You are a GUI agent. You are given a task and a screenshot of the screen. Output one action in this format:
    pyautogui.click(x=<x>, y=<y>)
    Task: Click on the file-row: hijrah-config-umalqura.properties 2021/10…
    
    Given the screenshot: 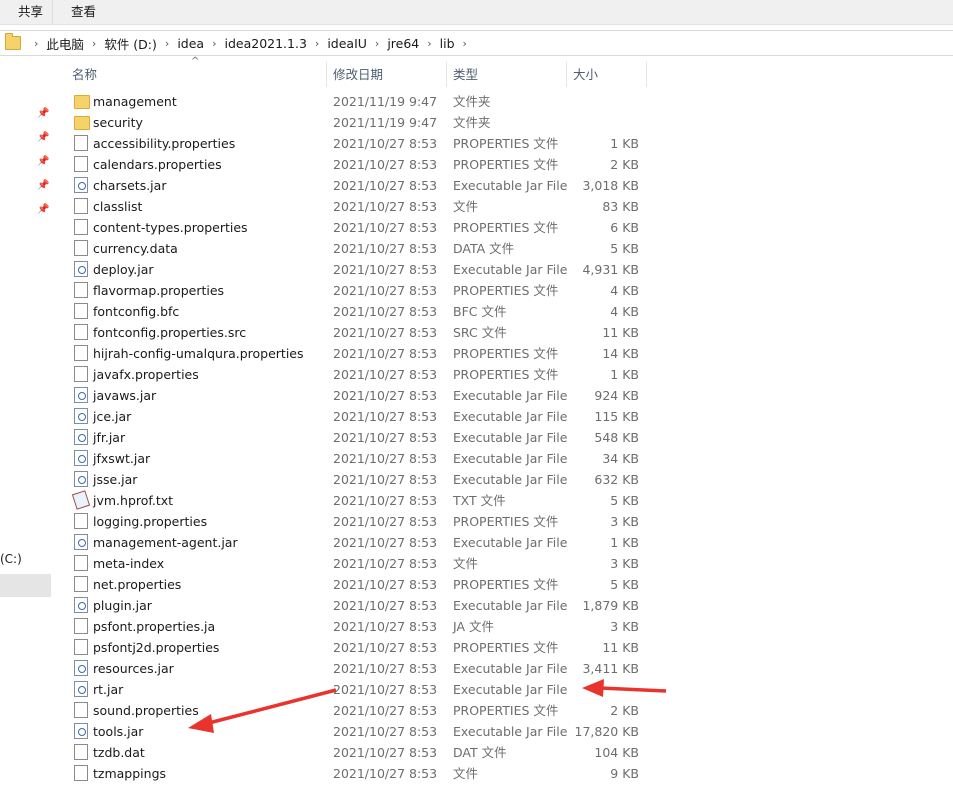 What is the action you would take?
    pyautogui.click(x=360, y=353)
    